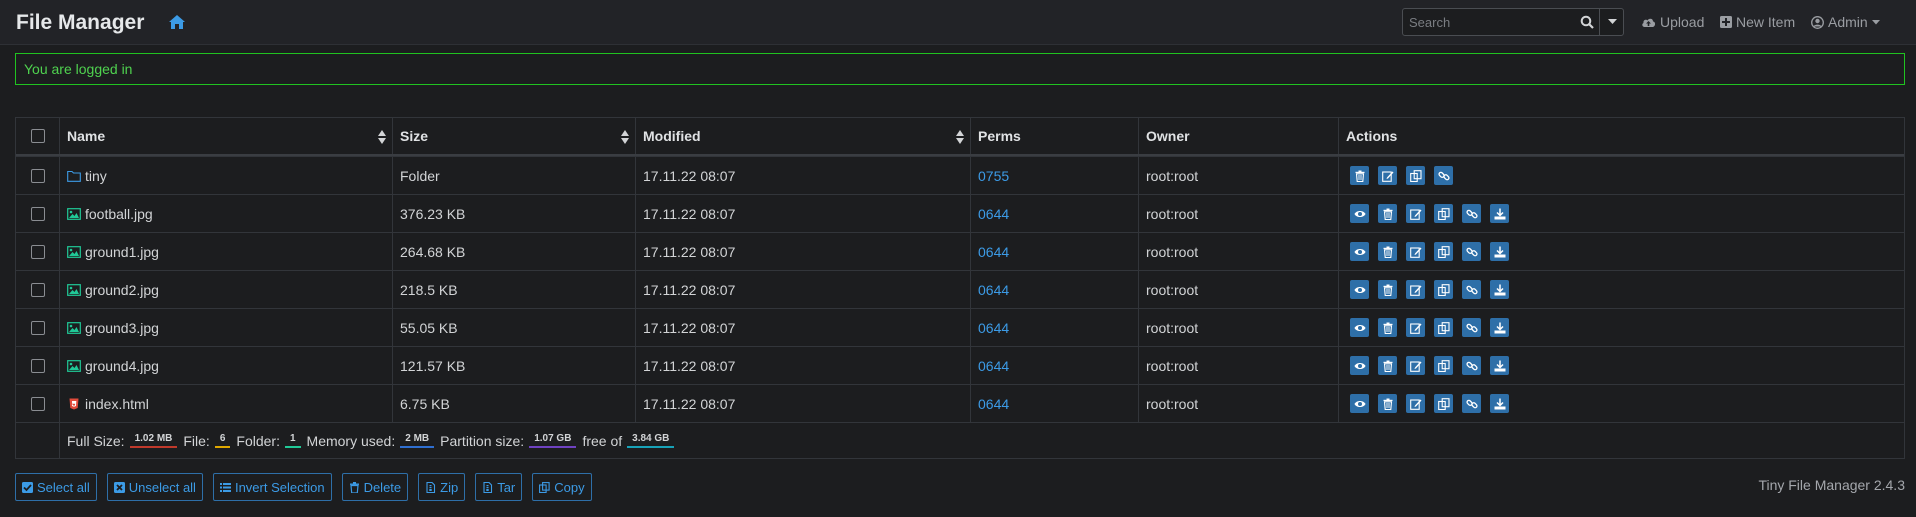  What do you see at coordinates (80, 23) in the screenshot?
I see `brand-title: File Manager` at bounding box center [80, 23].